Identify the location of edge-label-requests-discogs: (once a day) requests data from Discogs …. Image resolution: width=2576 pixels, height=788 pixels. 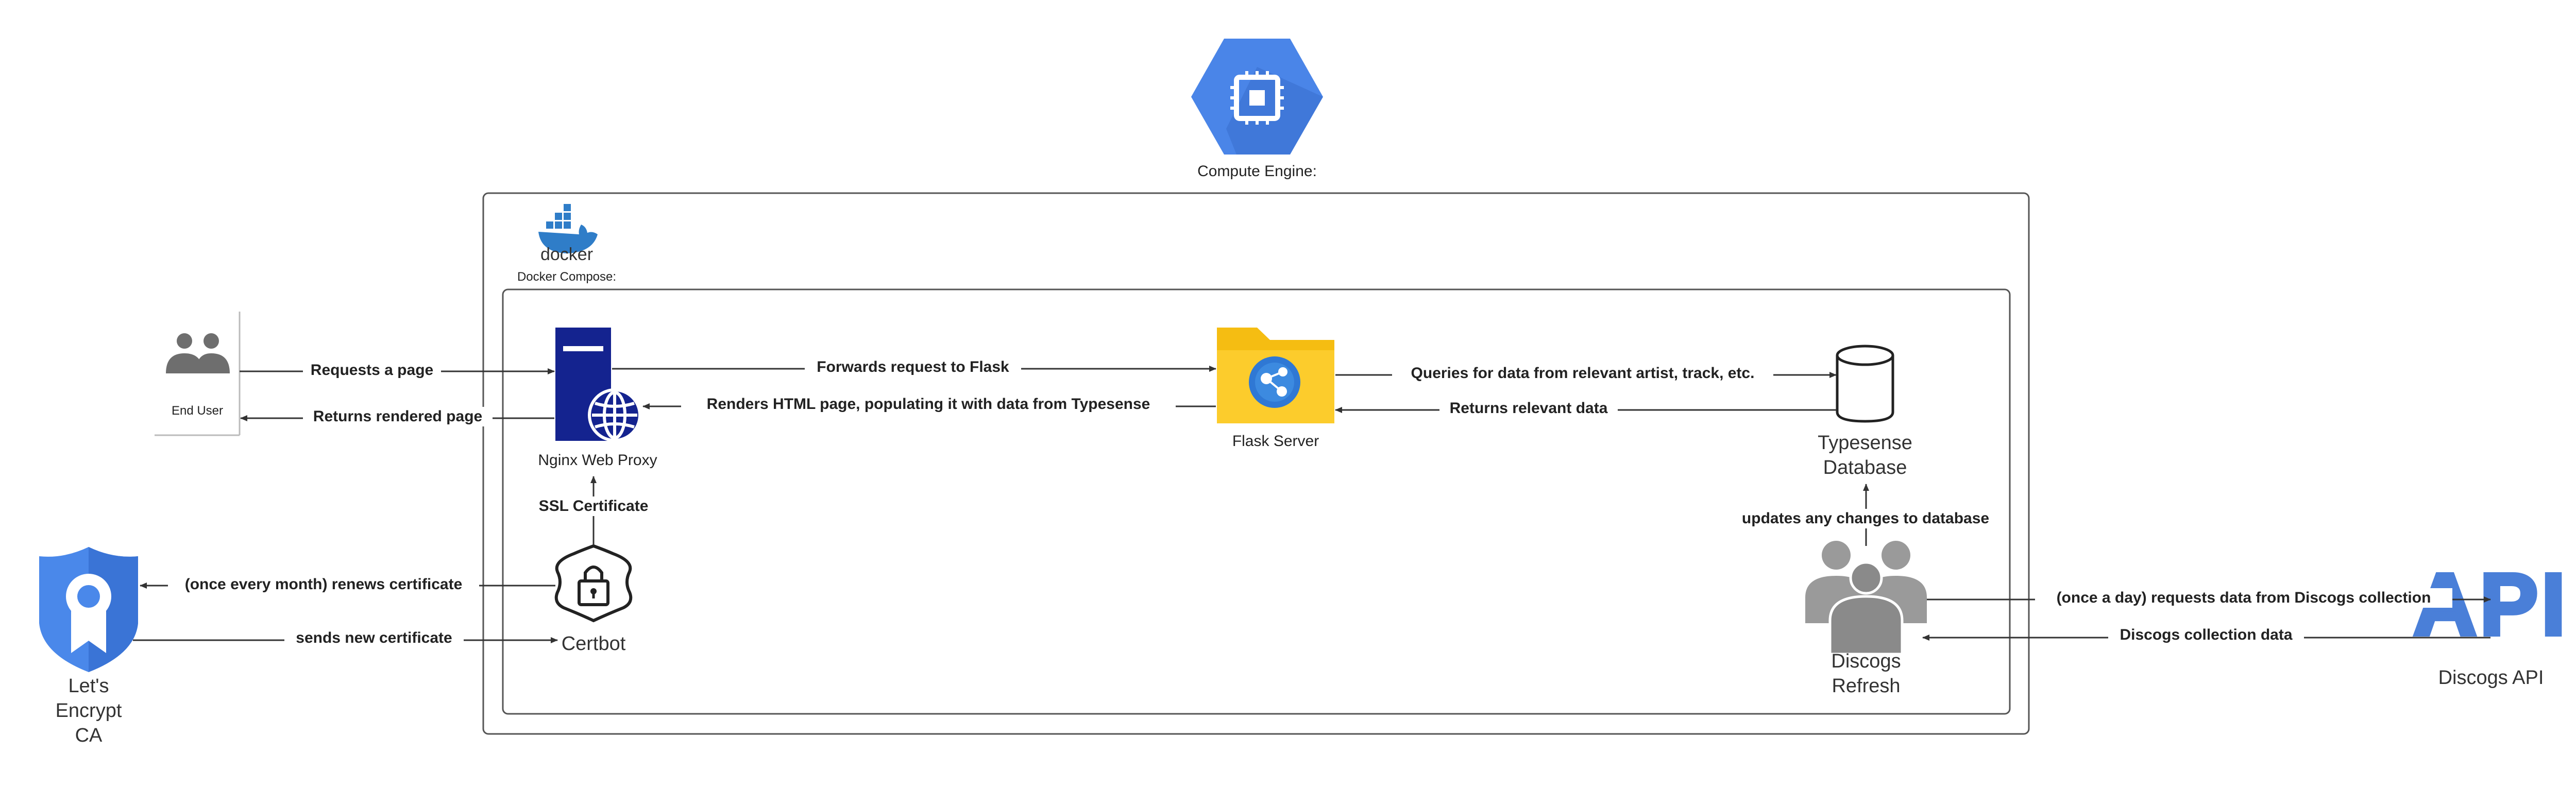
(2244, 597).